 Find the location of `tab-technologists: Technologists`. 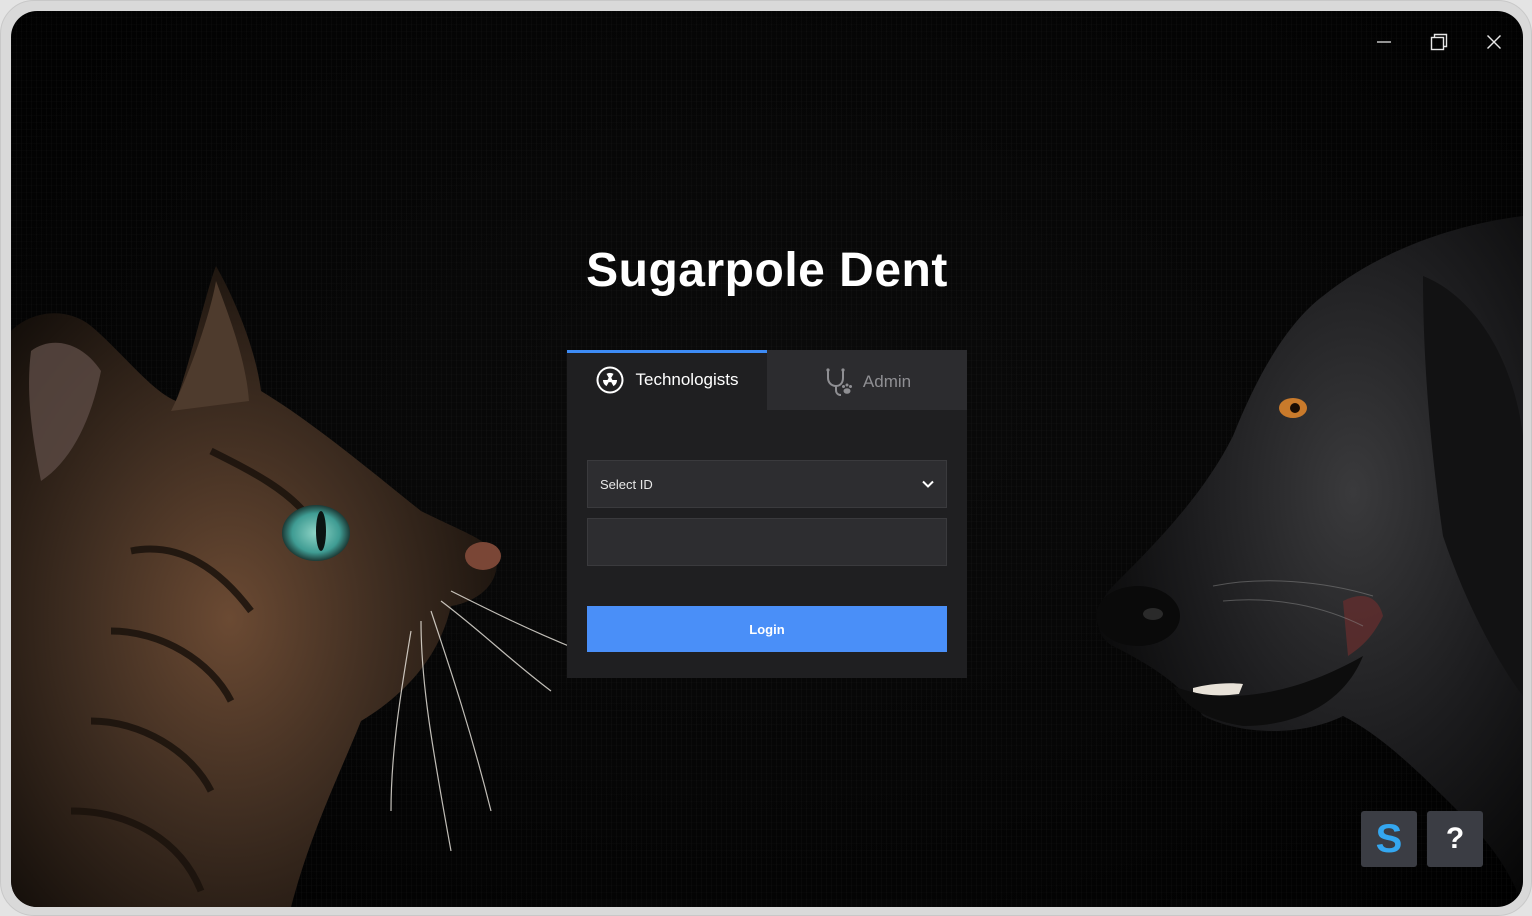

tab-technologists: Technologists is located at coordinates (667, 380).